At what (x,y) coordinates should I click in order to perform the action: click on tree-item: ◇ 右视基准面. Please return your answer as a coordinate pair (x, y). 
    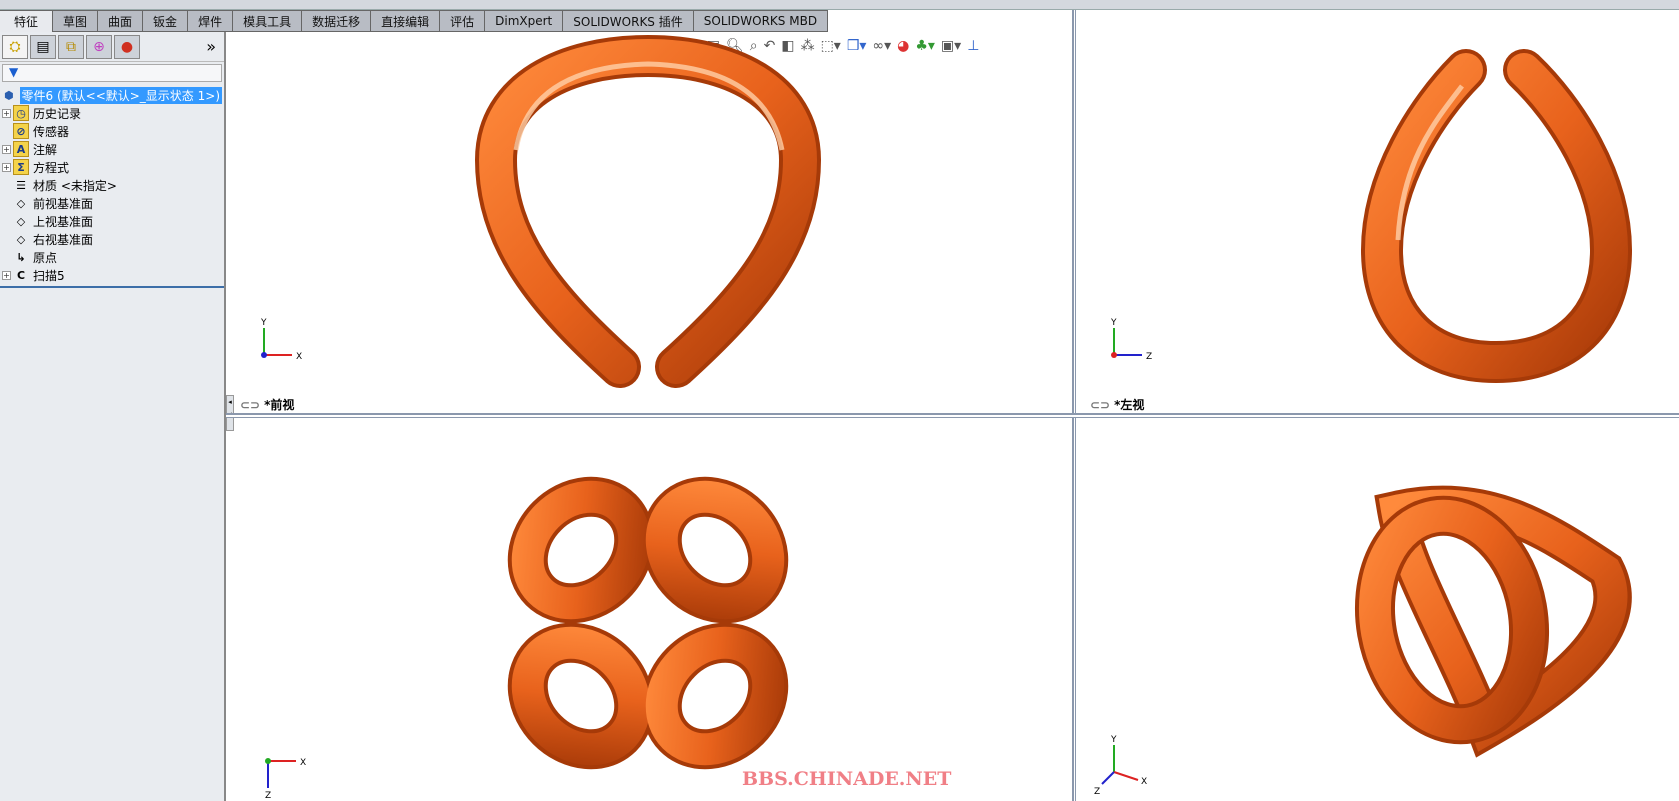
    Looking at the image, I should click on (112, 239).